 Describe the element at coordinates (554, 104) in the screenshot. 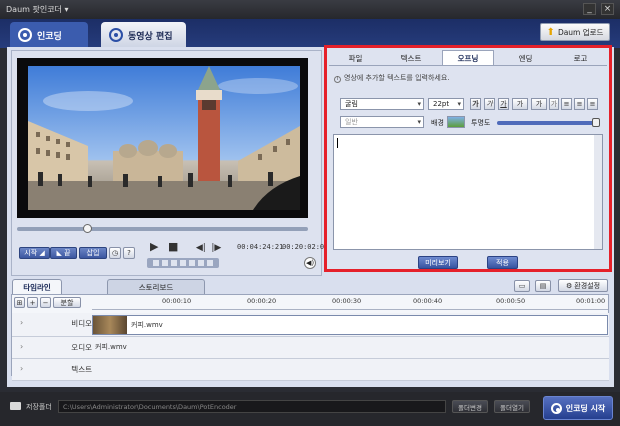

I see `shadow-button: 가` at that location.